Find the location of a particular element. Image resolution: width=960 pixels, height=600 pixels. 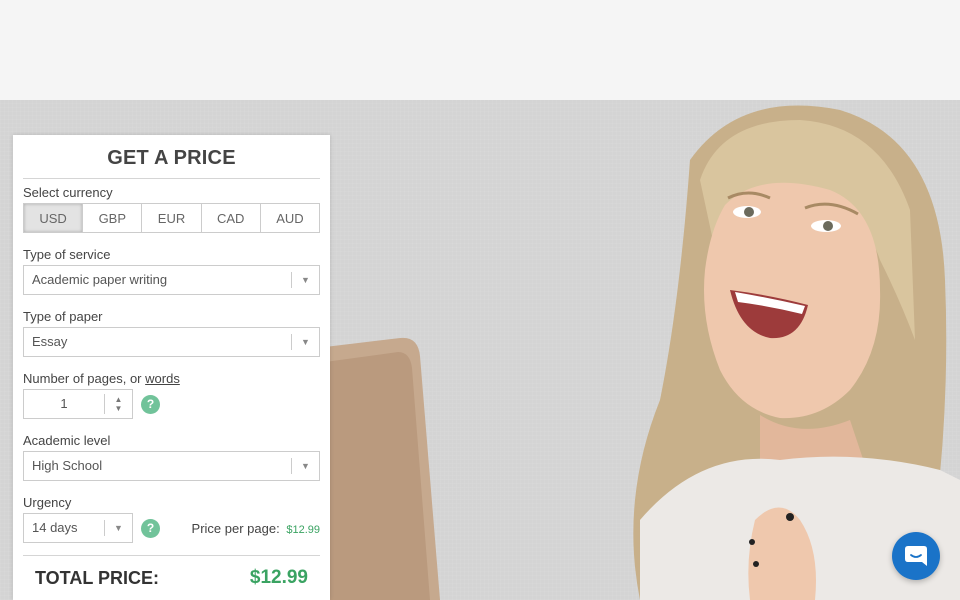

paper-select: Essay ▼ is located at coordinates (171, 342).